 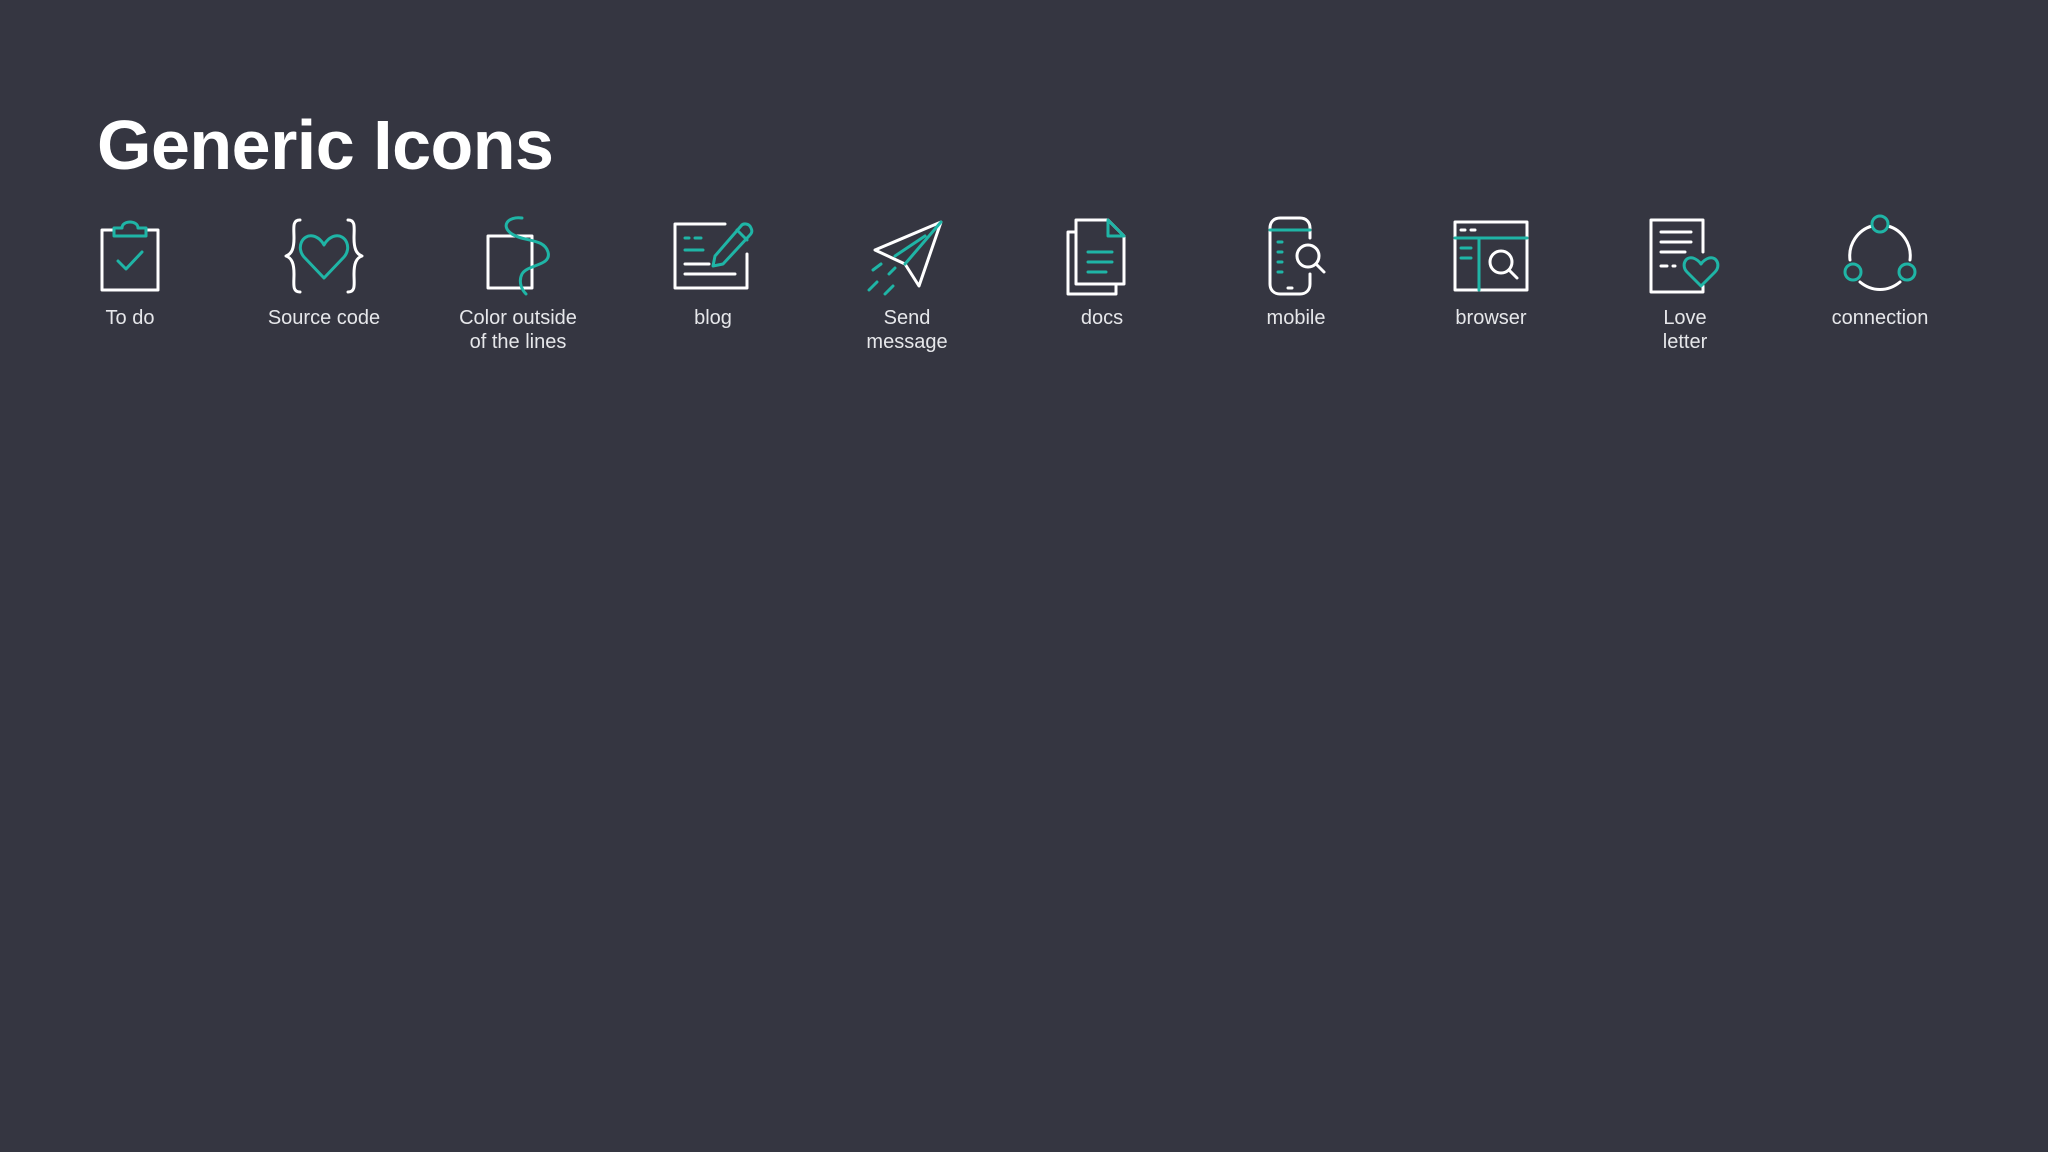 What do you see at coordinates (324, 256) in the screenshot?
I see `code-heart-icon` at bounding box center [324, 256].